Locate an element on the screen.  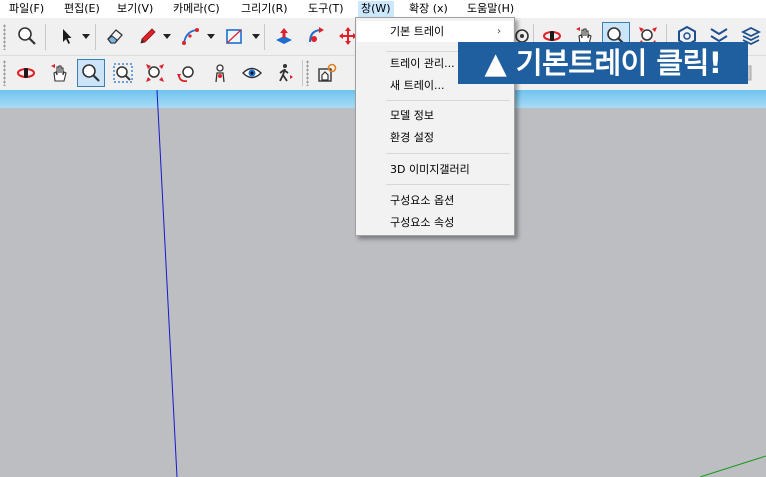
menu-item-component-options: 구성요소 옵션 is located at coordinates (435, 200).